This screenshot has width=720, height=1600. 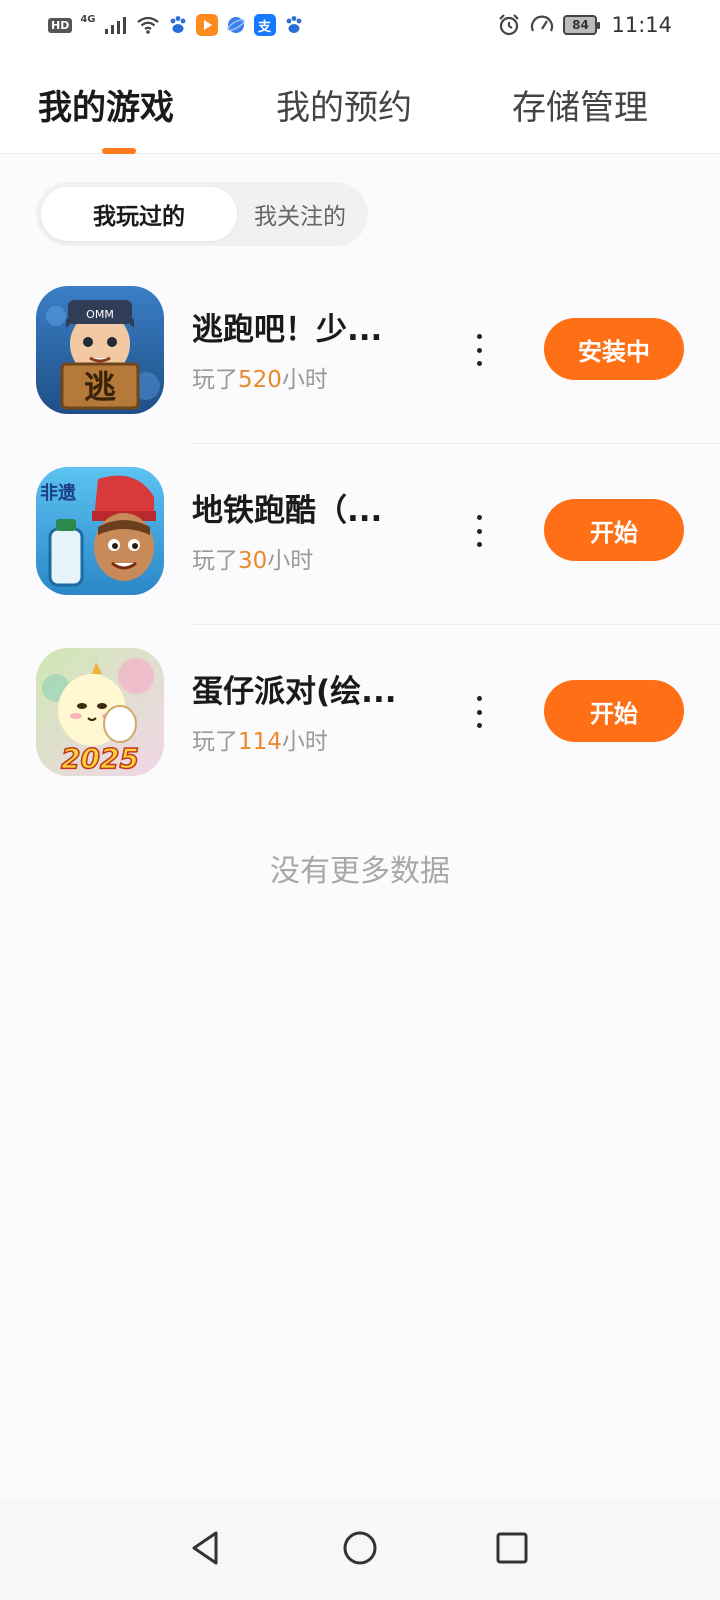 What do you see at coordinates (100, 350) in the screenshot?
I see `game-icon-escape: OMM 逃` at bounding box center [100, 350].